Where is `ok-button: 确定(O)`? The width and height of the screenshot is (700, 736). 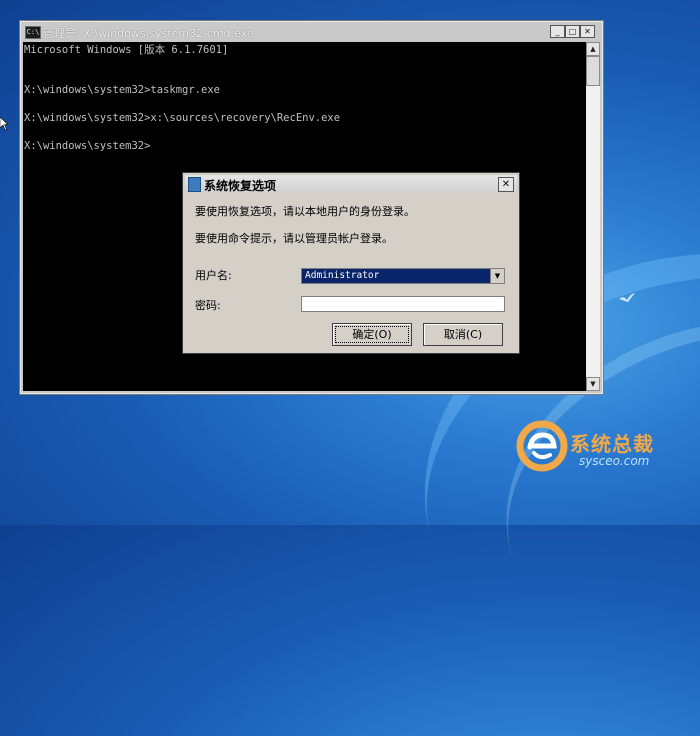 ok-button: 确定(O) is located at coordinates (372, 334).